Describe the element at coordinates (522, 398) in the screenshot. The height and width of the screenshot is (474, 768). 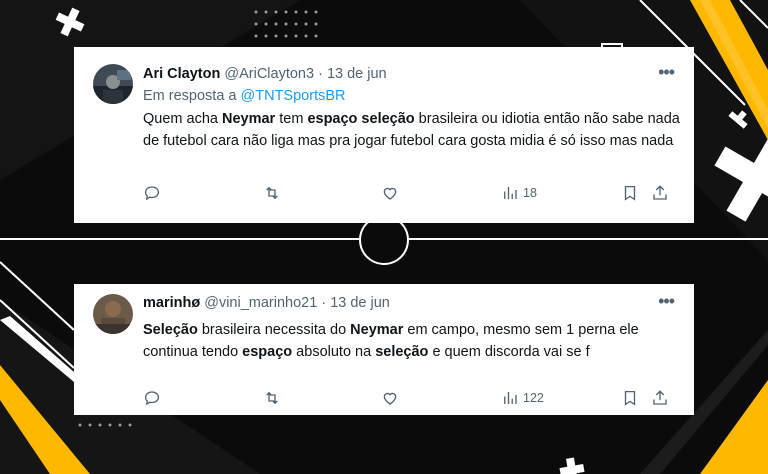
I see `views-button: 122` at that location.